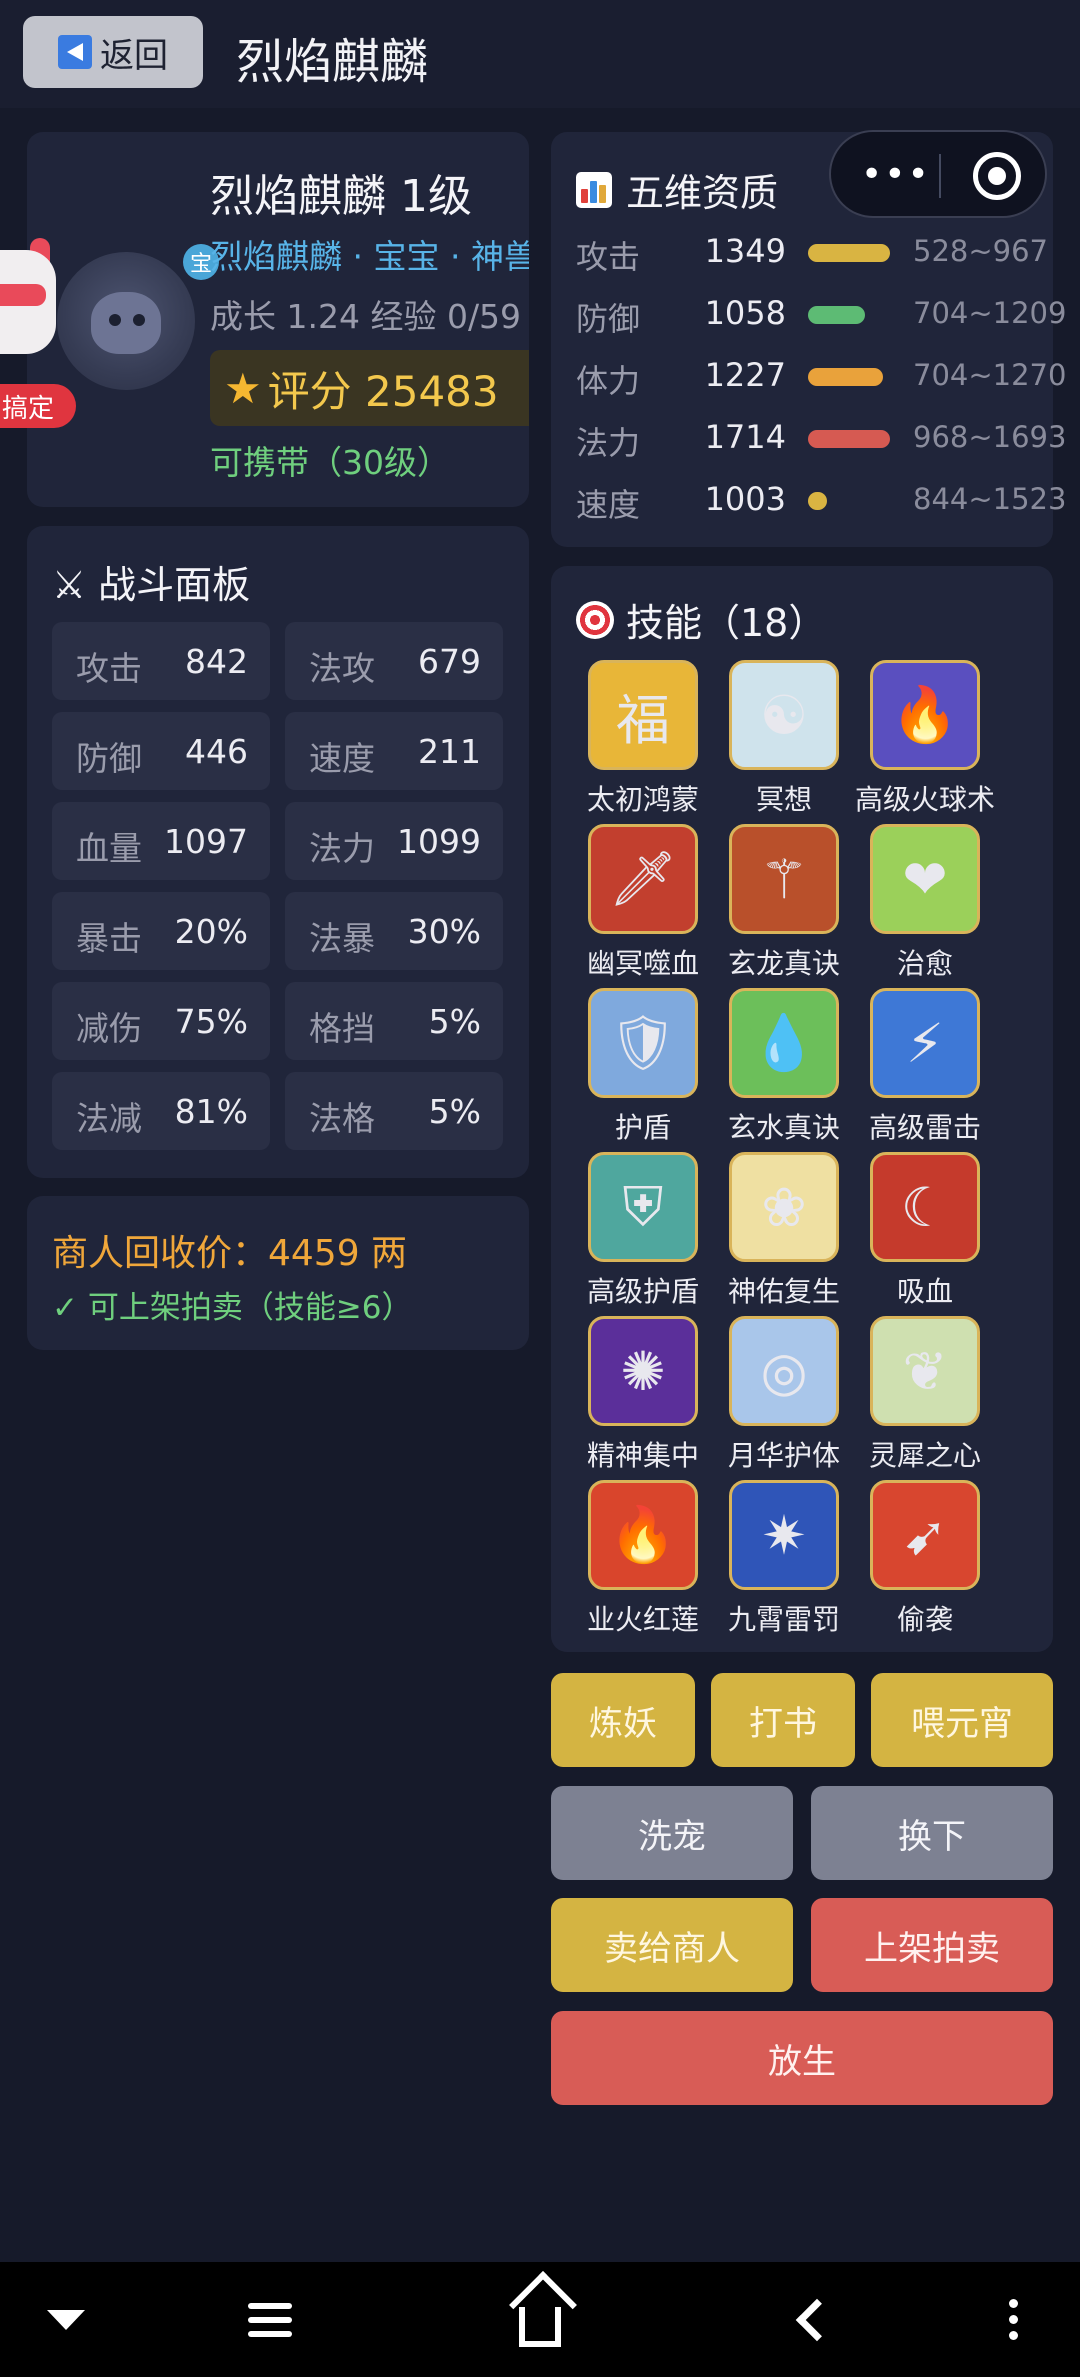 Image resolution: width=1080 pixels, height=2377 pixels. What do you see at coordinates (126, 321) in the screenshot?
I see `pet-avatar` at bounding box center [126, 321].